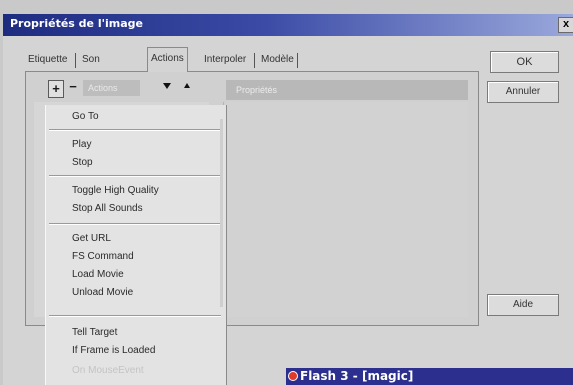  Describe the element at coordinates (103, 256) in the screenshot. I see `menu-item-fs-command: FS Command` at that location.